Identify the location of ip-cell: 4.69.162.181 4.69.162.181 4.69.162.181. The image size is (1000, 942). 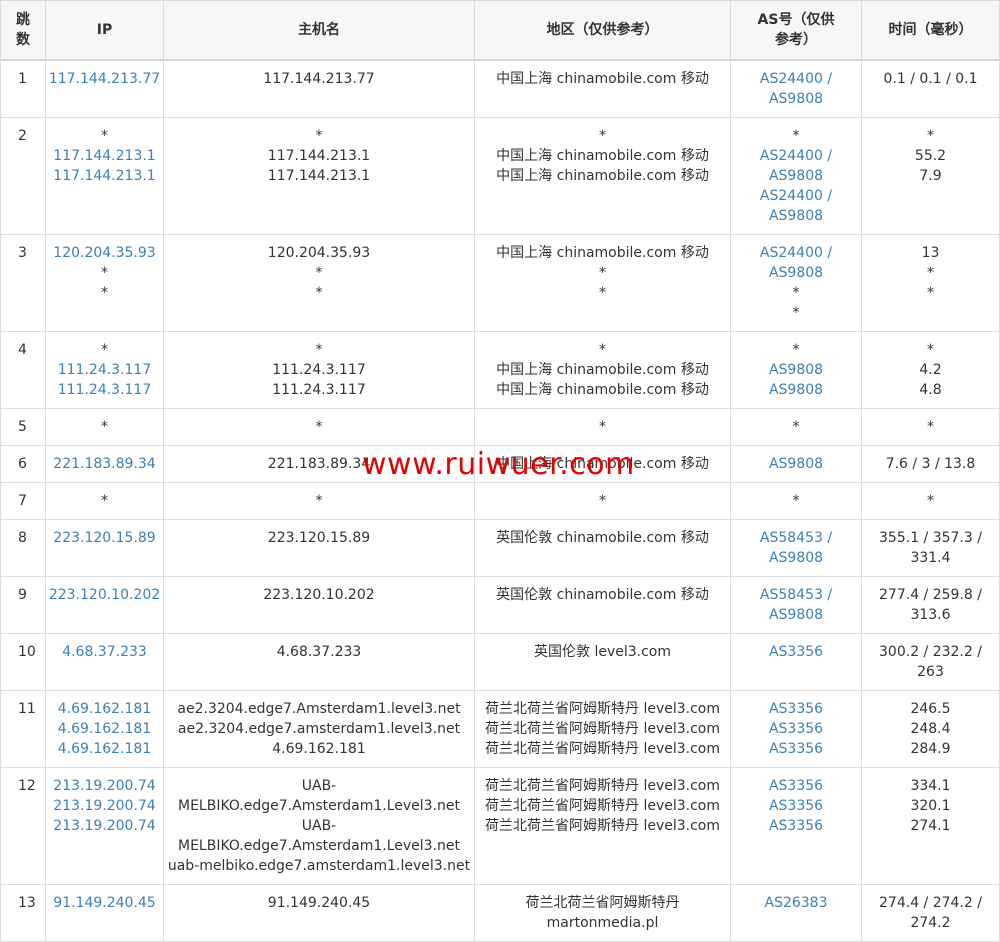
(104, 729).